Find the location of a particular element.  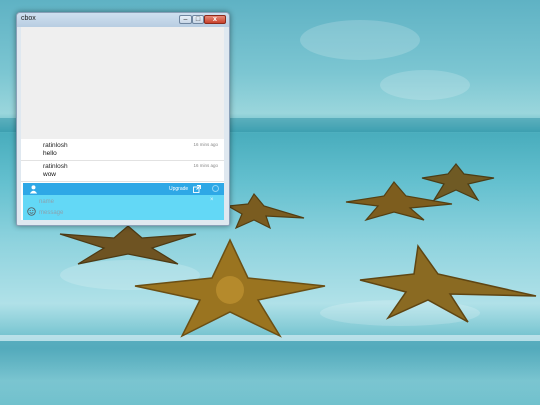

starfish-right is located at coordinates (448, 283).